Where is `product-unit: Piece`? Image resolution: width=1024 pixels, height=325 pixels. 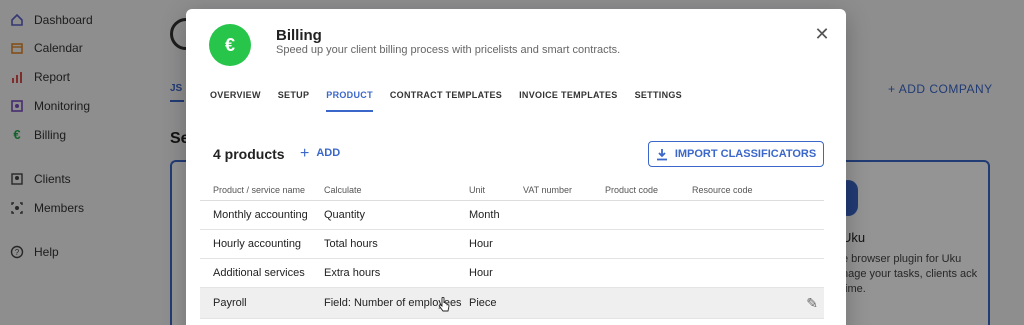 product-unit: Piece is located at coordinates (483, 303).